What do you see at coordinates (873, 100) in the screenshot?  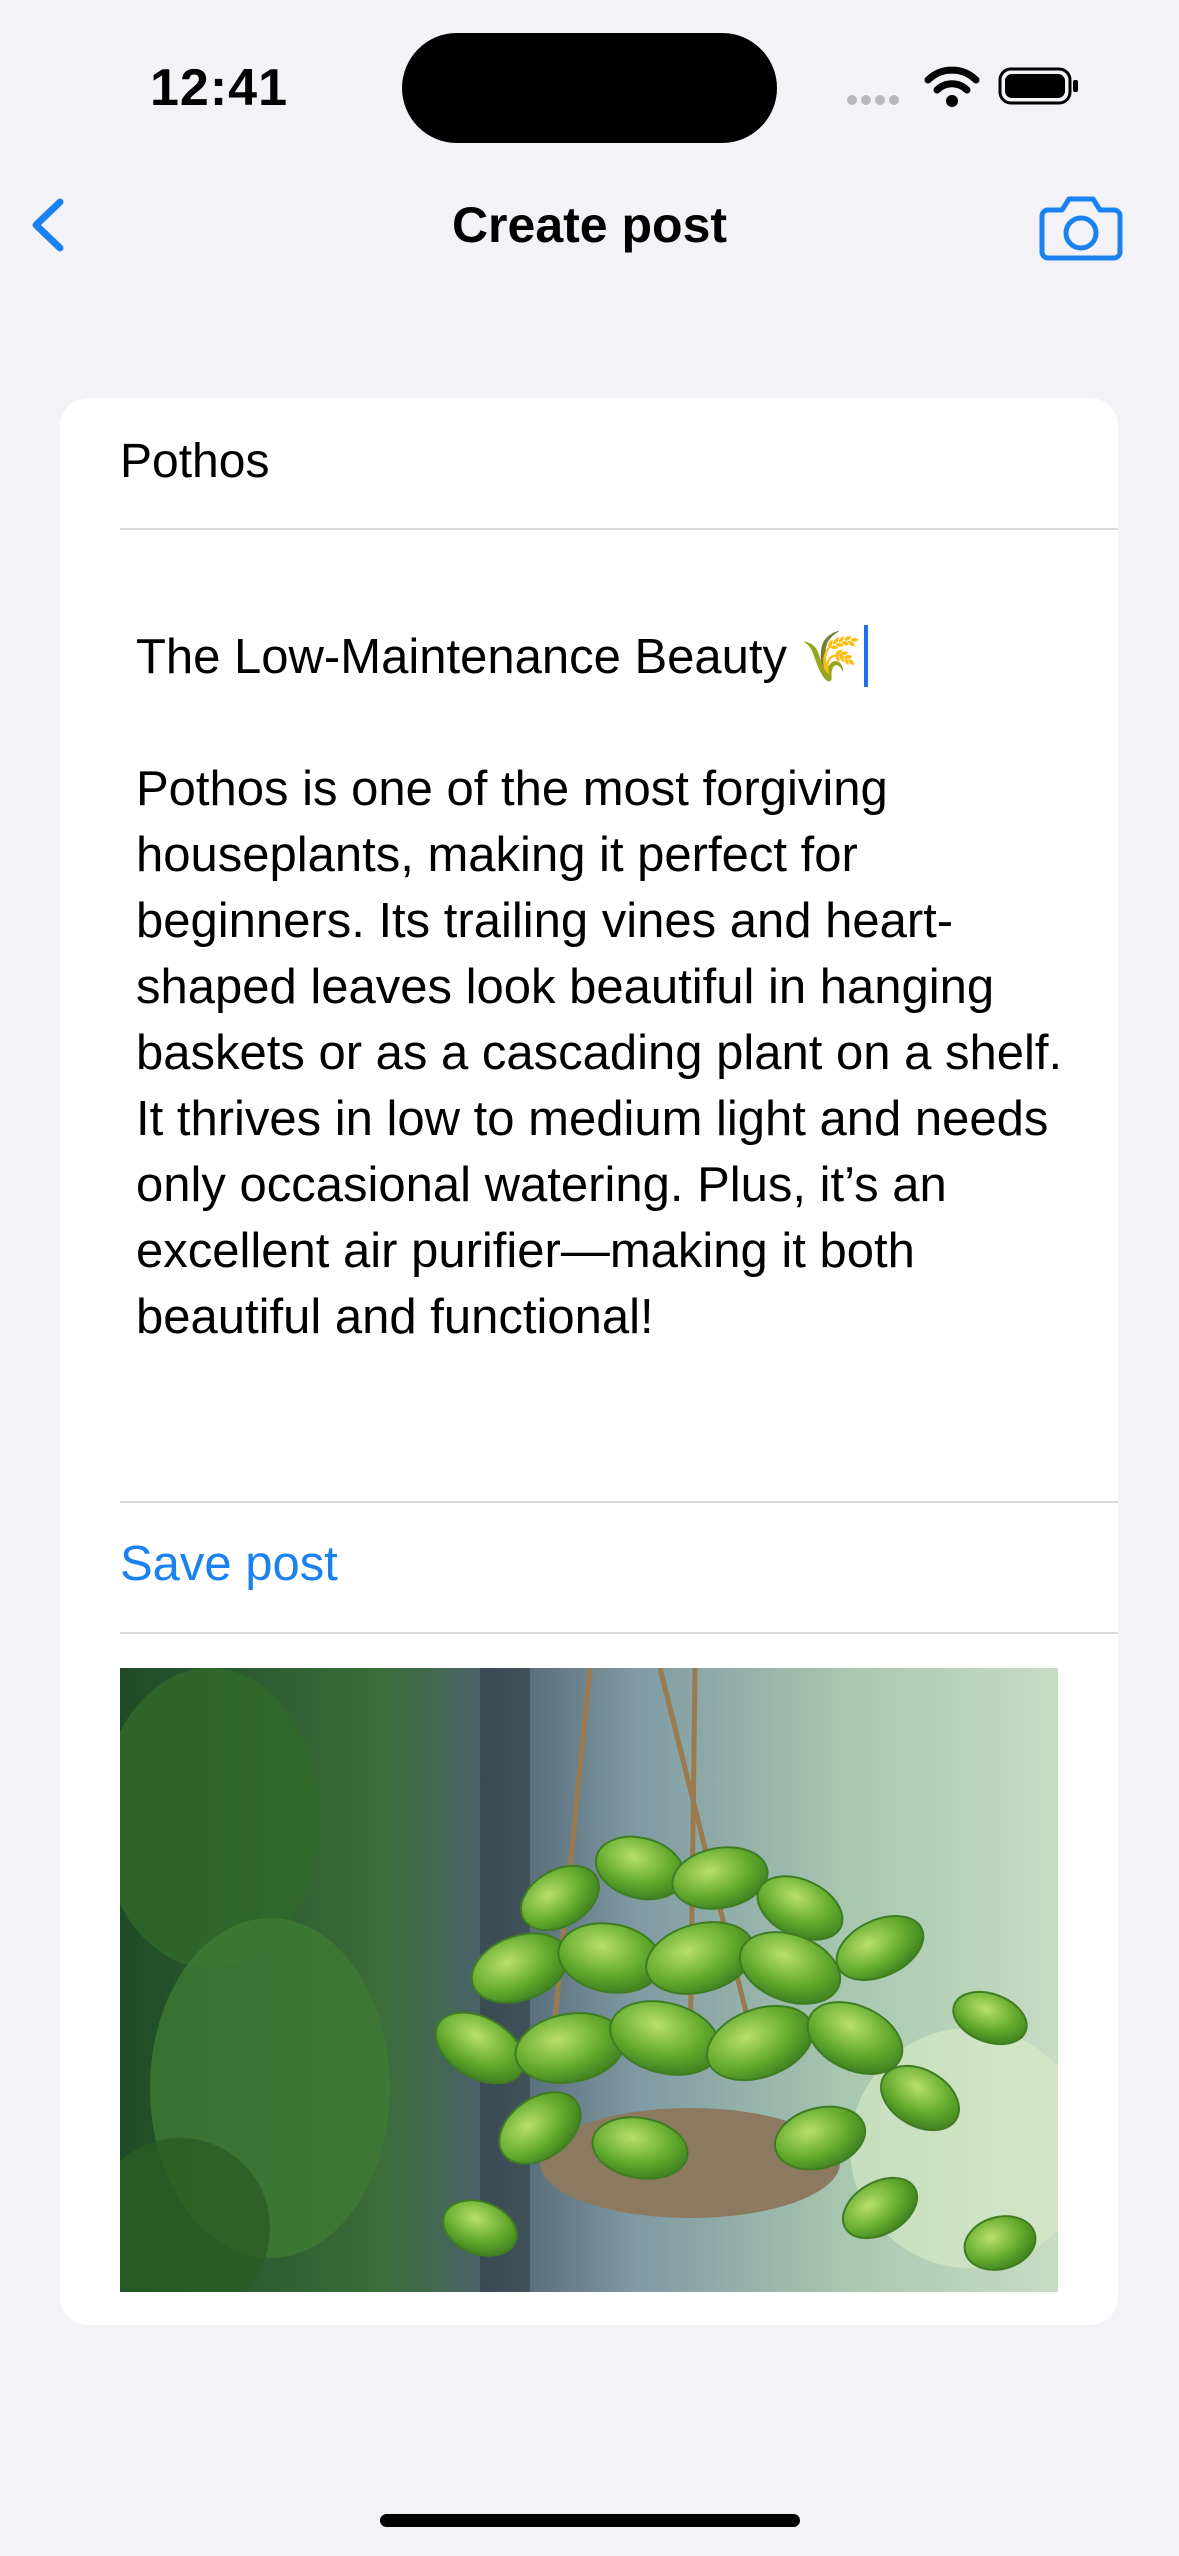 I see `signal-dots-icon` at bounding box center [873, 100].